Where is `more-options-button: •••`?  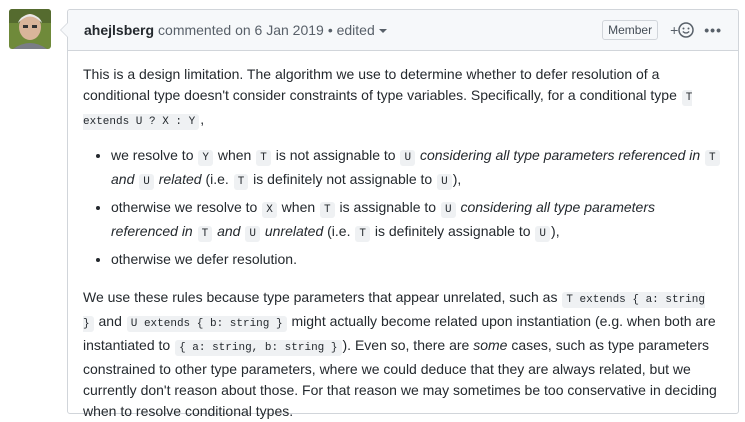
more-options-button: ••• is located at coordinates (713, 30).